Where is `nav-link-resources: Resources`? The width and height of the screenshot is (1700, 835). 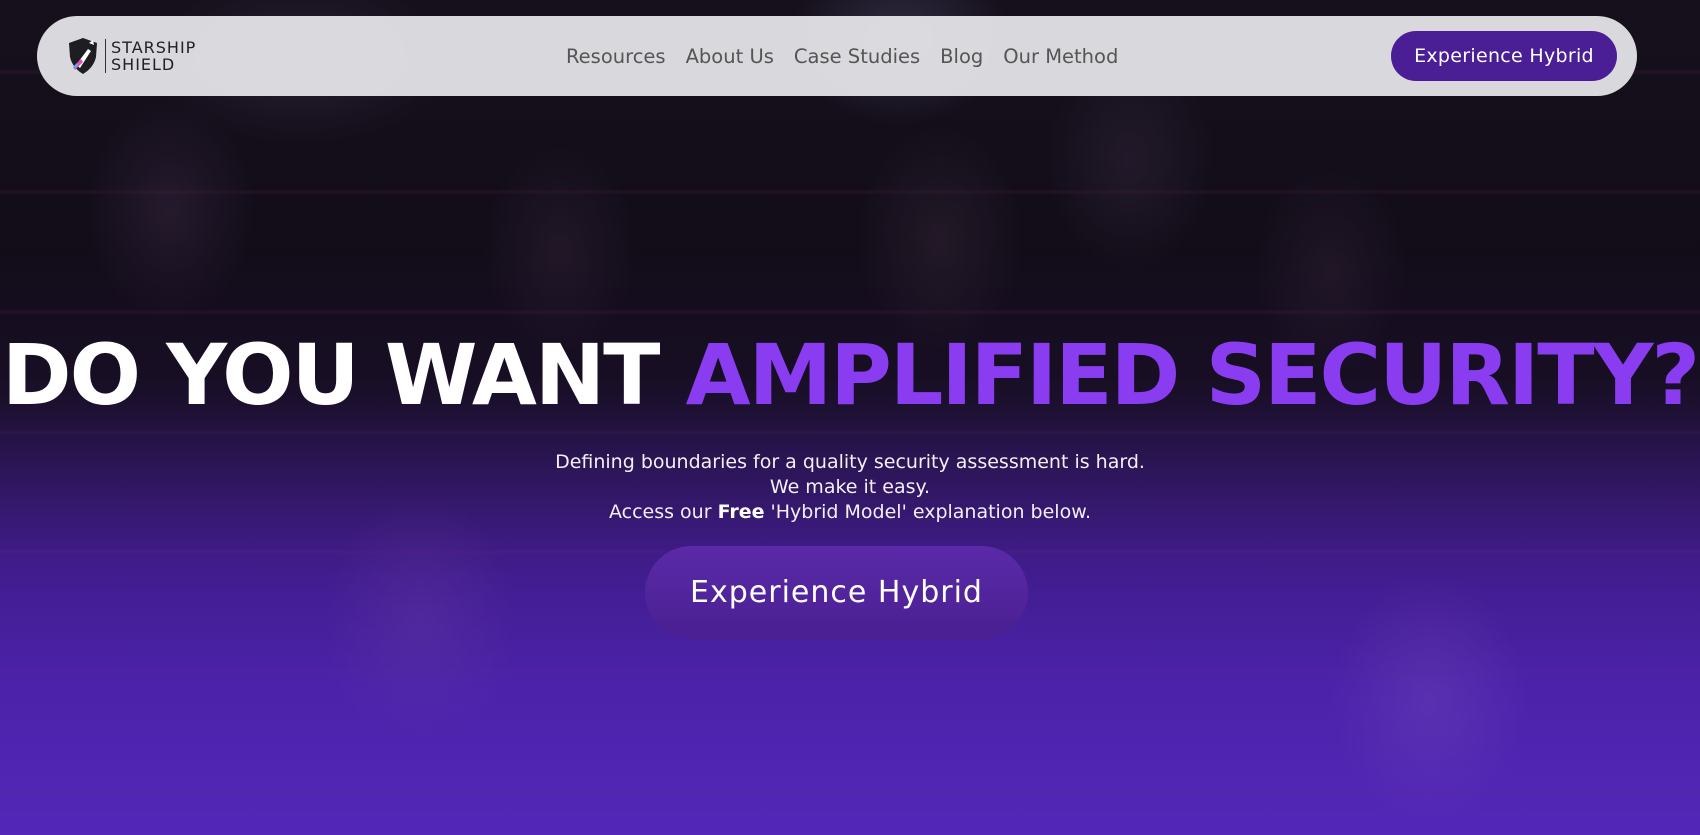 nav-link-resources: Resources is located at coordinates (616, 56).